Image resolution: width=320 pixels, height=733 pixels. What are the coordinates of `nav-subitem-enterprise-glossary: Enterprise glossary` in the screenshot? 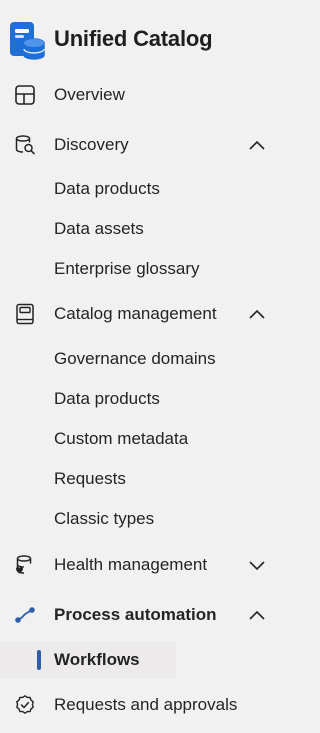 It's located at (100, 269).